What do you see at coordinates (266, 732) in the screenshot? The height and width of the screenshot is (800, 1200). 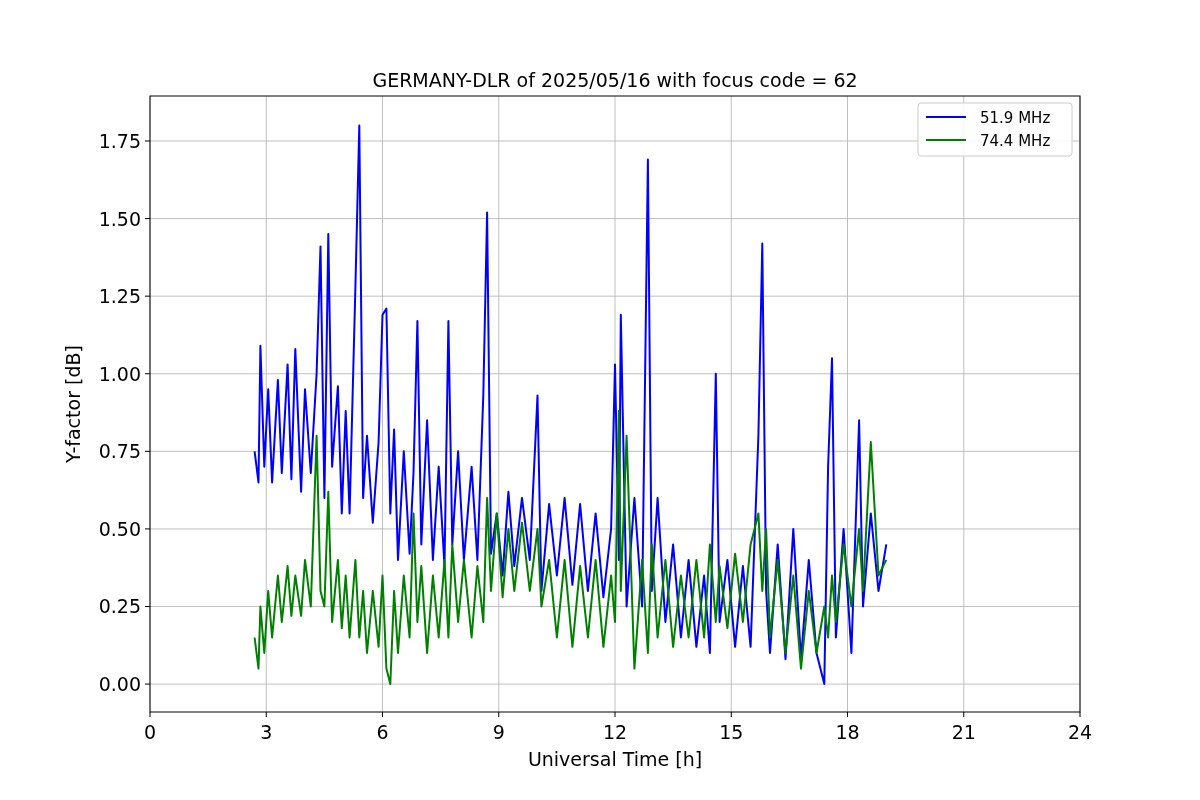 I see `tick-label: 3` at bounding box center [266, 732].